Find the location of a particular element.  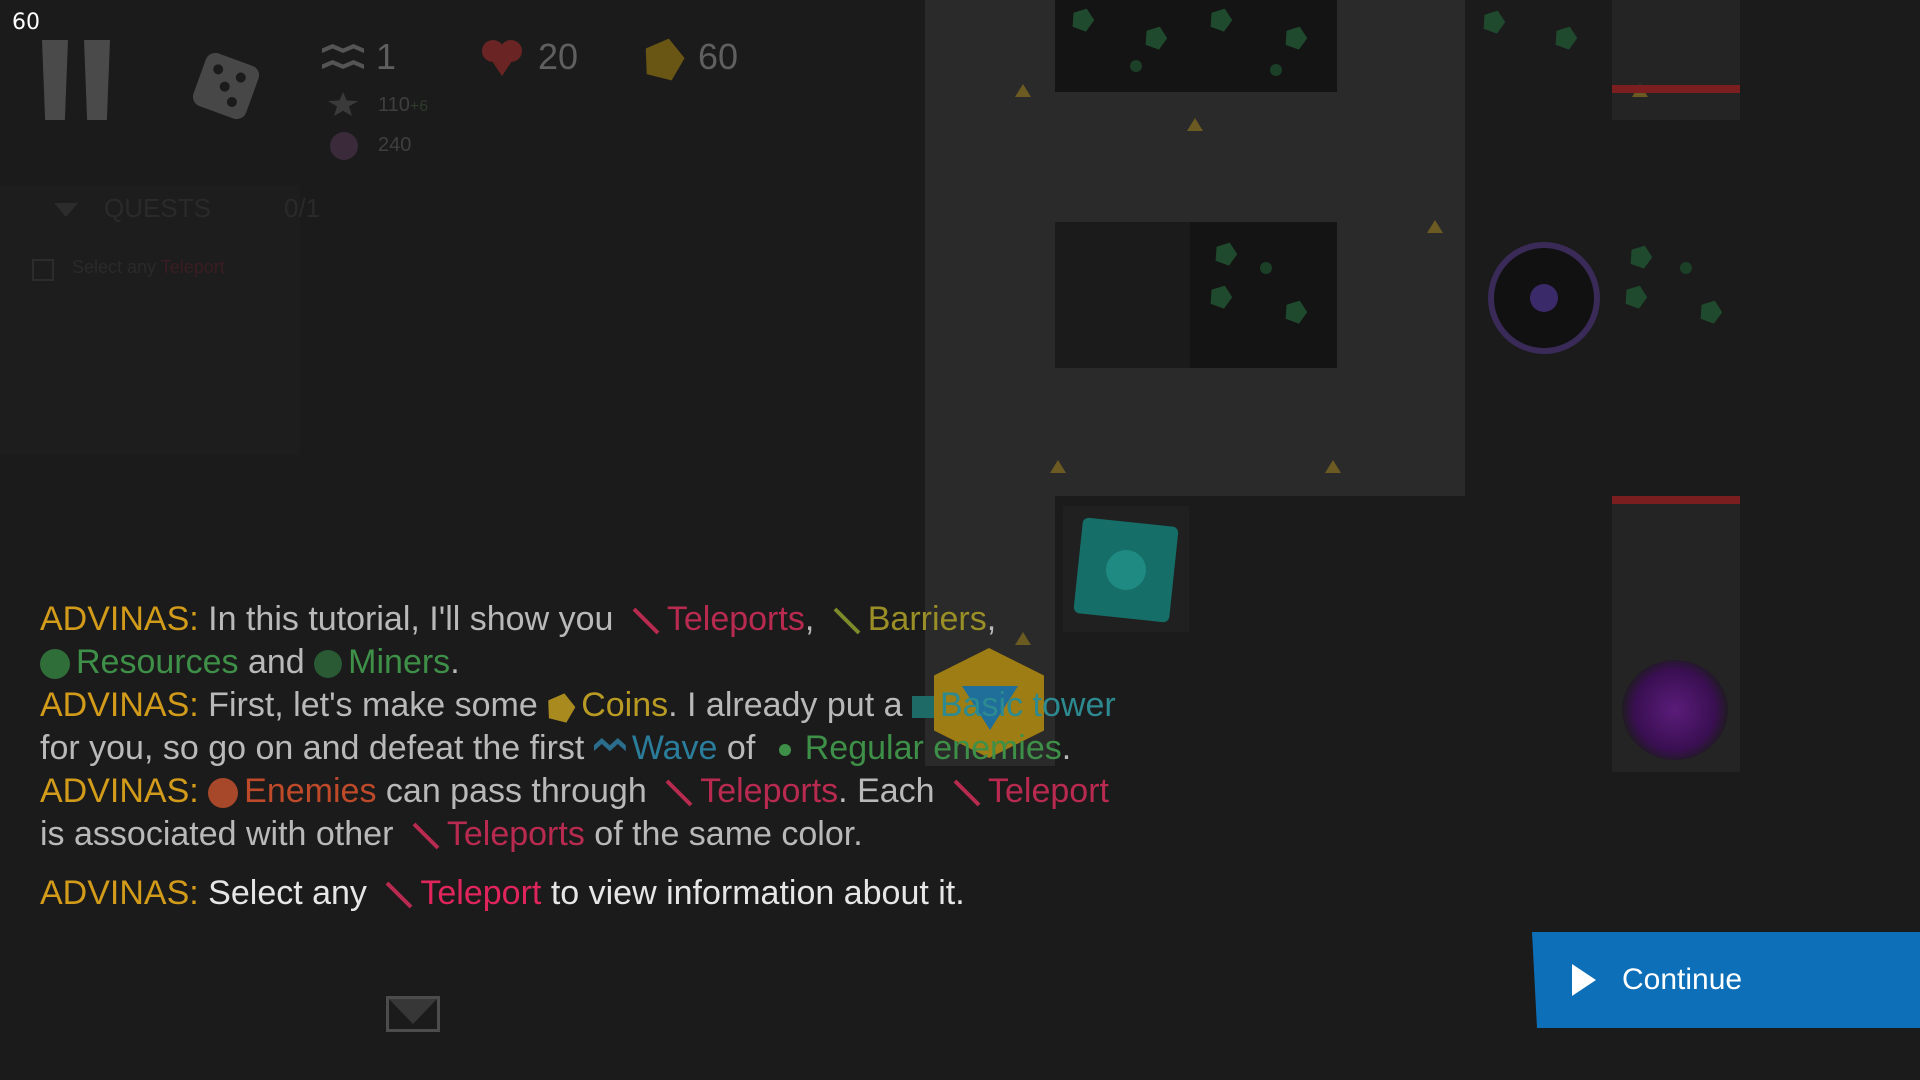

dice-icon is located at coordinates (226, 86).